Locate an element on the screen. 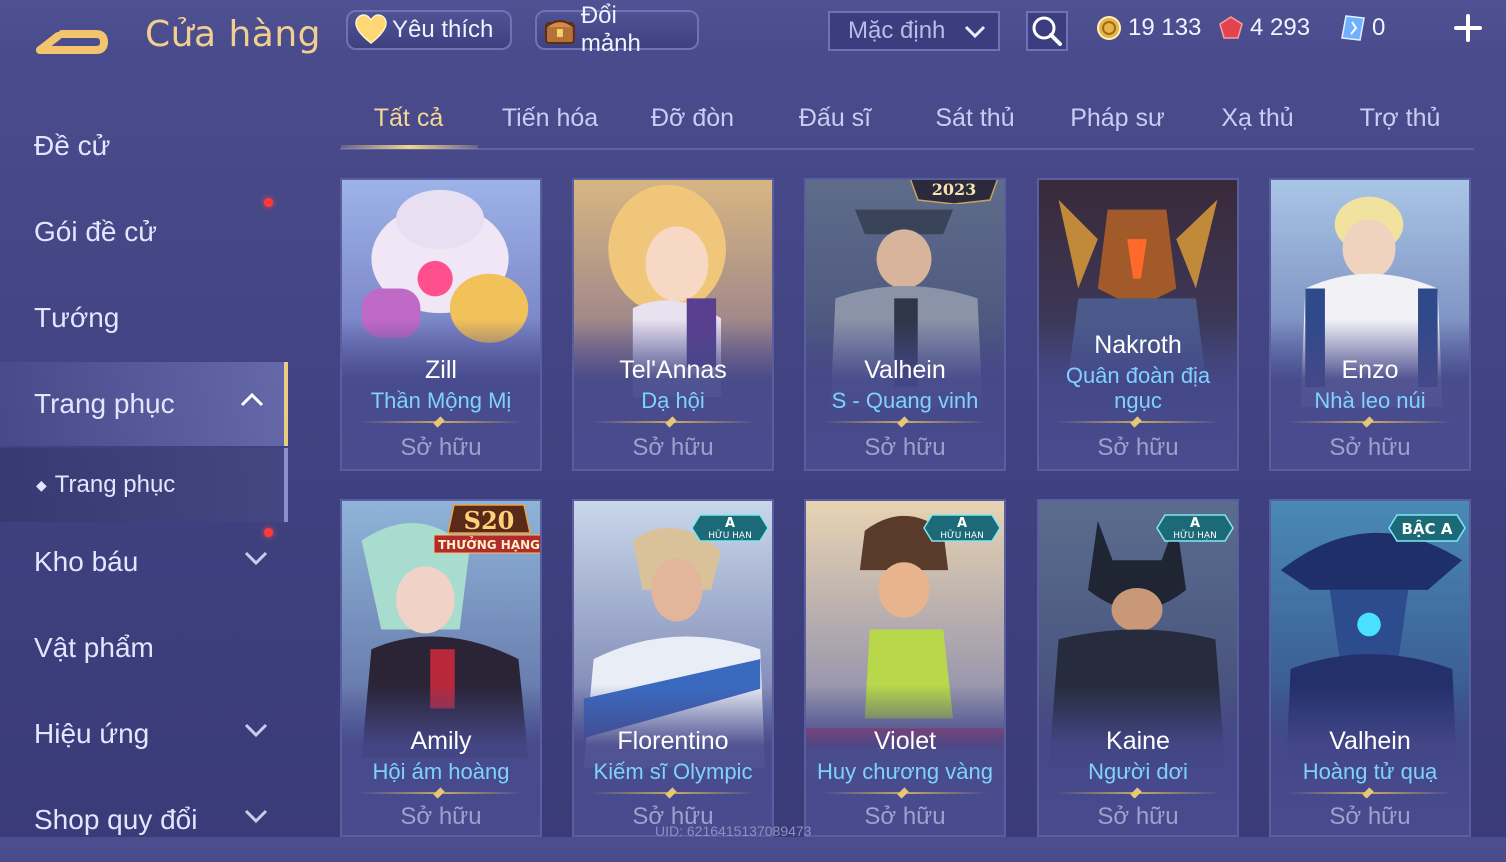 The width and height of the screenshot is (1506, 862). skin-card-telannas: Tel'Annas Dạ hội Sở hữu is located at coordinates (673, 324).